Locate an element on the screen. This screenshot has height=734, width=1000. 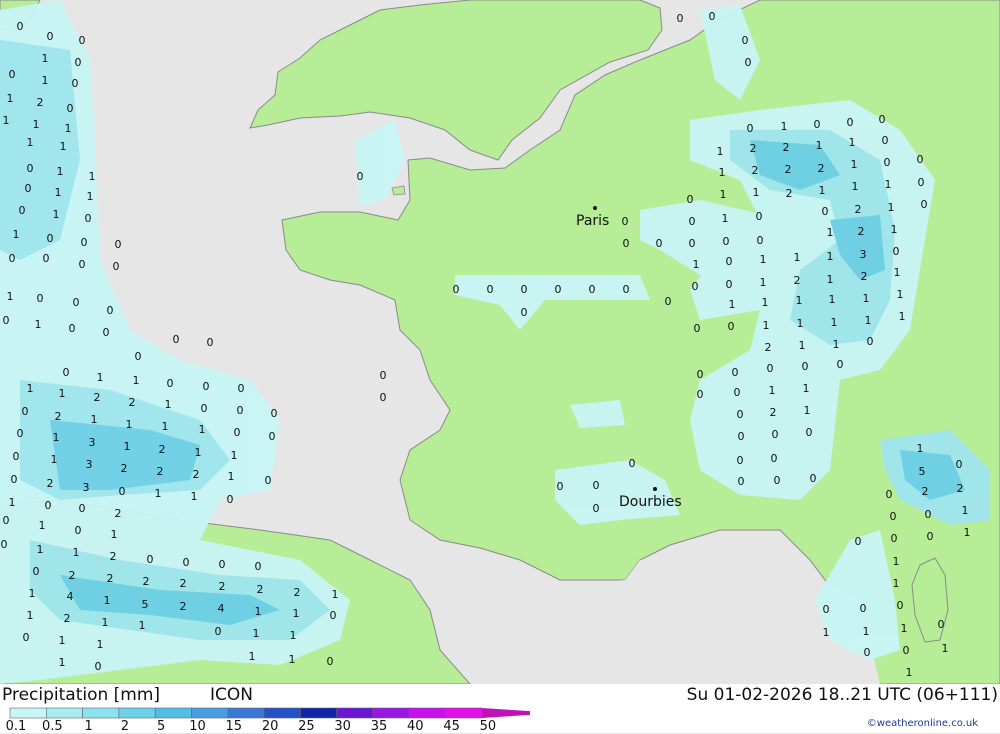
credit-link: ©weatheronline.co.uk is located at coordinates (922, 723).